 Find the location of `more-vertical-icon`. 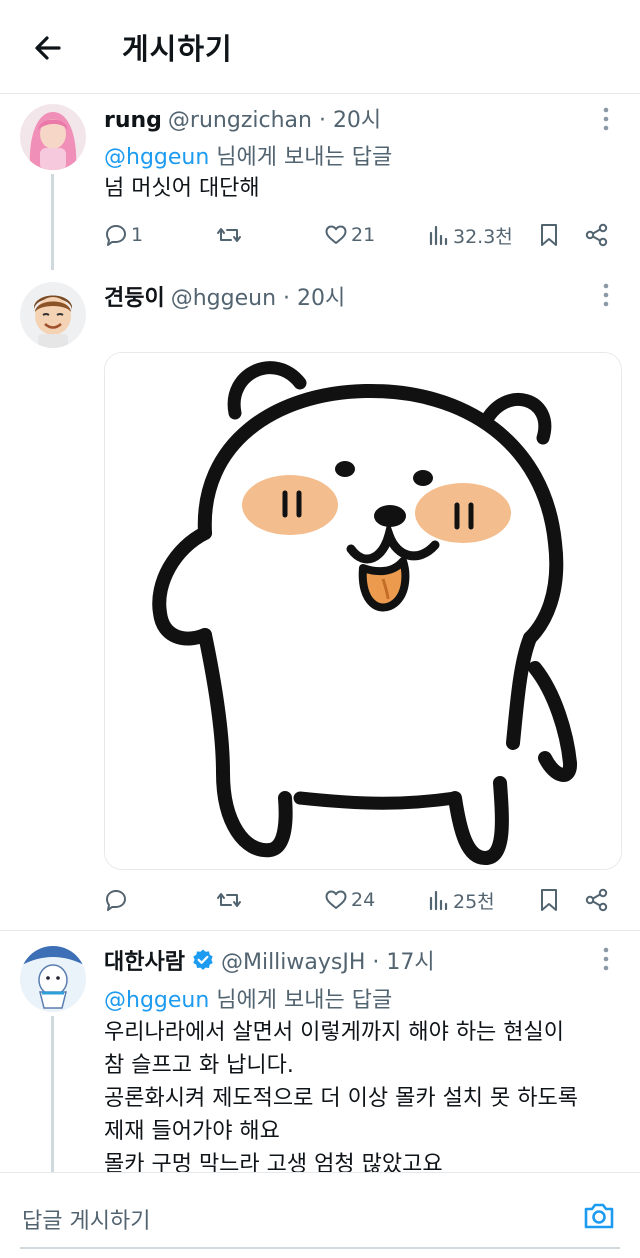

more-vertical-icon is located at coordinates (606, 959).